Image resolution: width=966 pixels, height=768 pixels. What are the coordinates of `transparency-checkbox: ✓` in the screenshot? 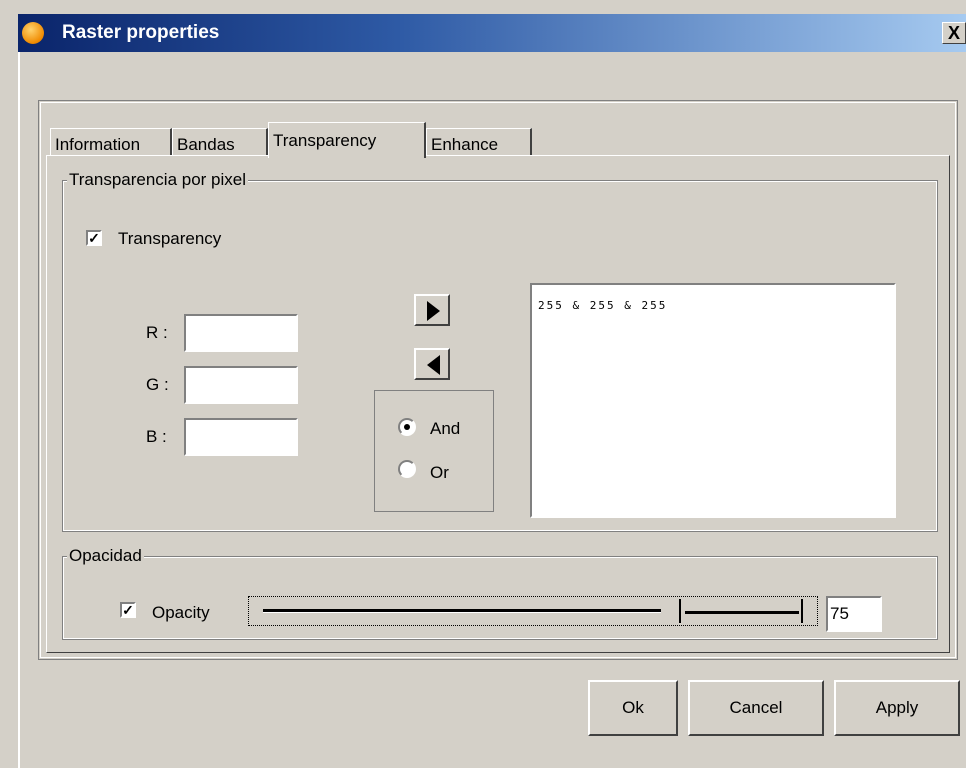 It's located at (94, 238).